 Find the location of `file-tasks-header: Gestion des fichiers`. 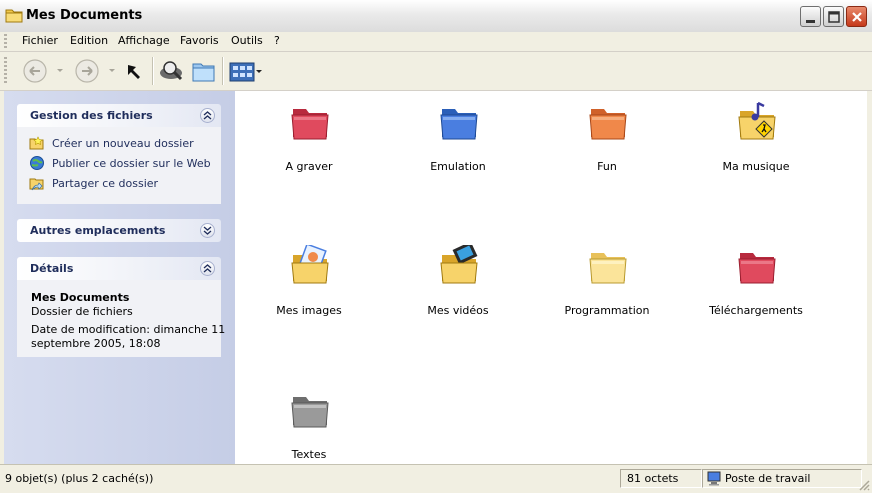

file-tasks-header: Gestion des fichiers is located at coordinates (119, 115).